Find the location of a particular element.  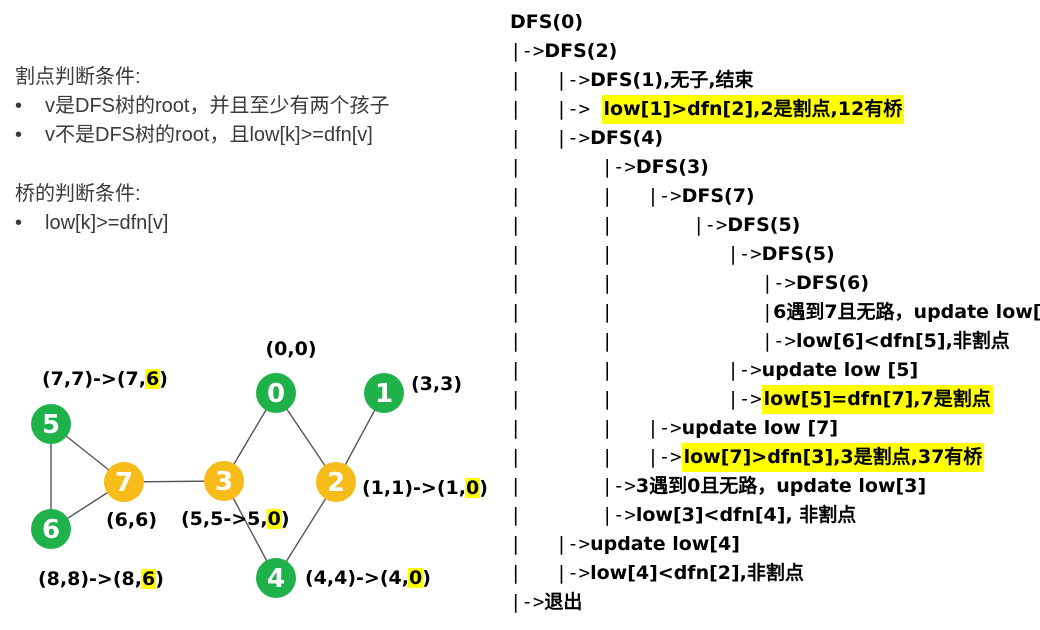

trace-line: | |-> DFS(1),无子,结束 is located at coordinates (775, 80).